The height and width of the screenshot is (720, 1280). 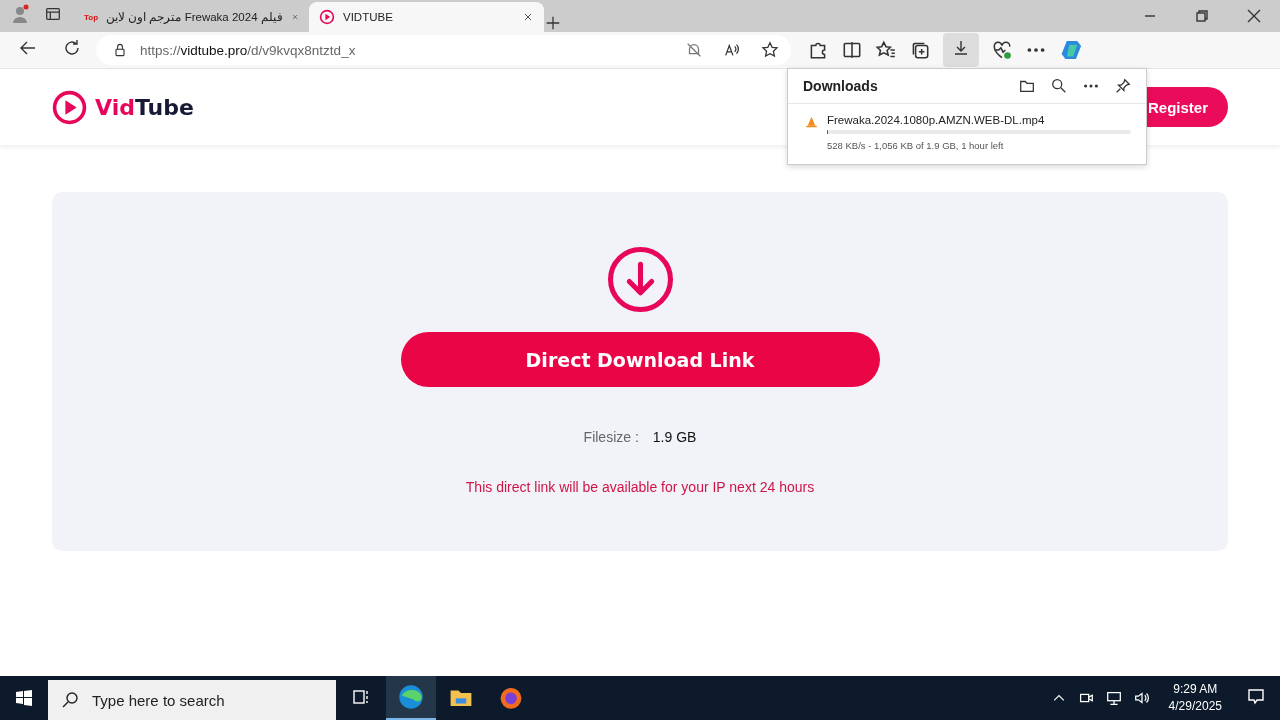 What do you see at coordinates (24, 698) in the screenshot?
I see `windows-icon` at bounding box center [24, 698].